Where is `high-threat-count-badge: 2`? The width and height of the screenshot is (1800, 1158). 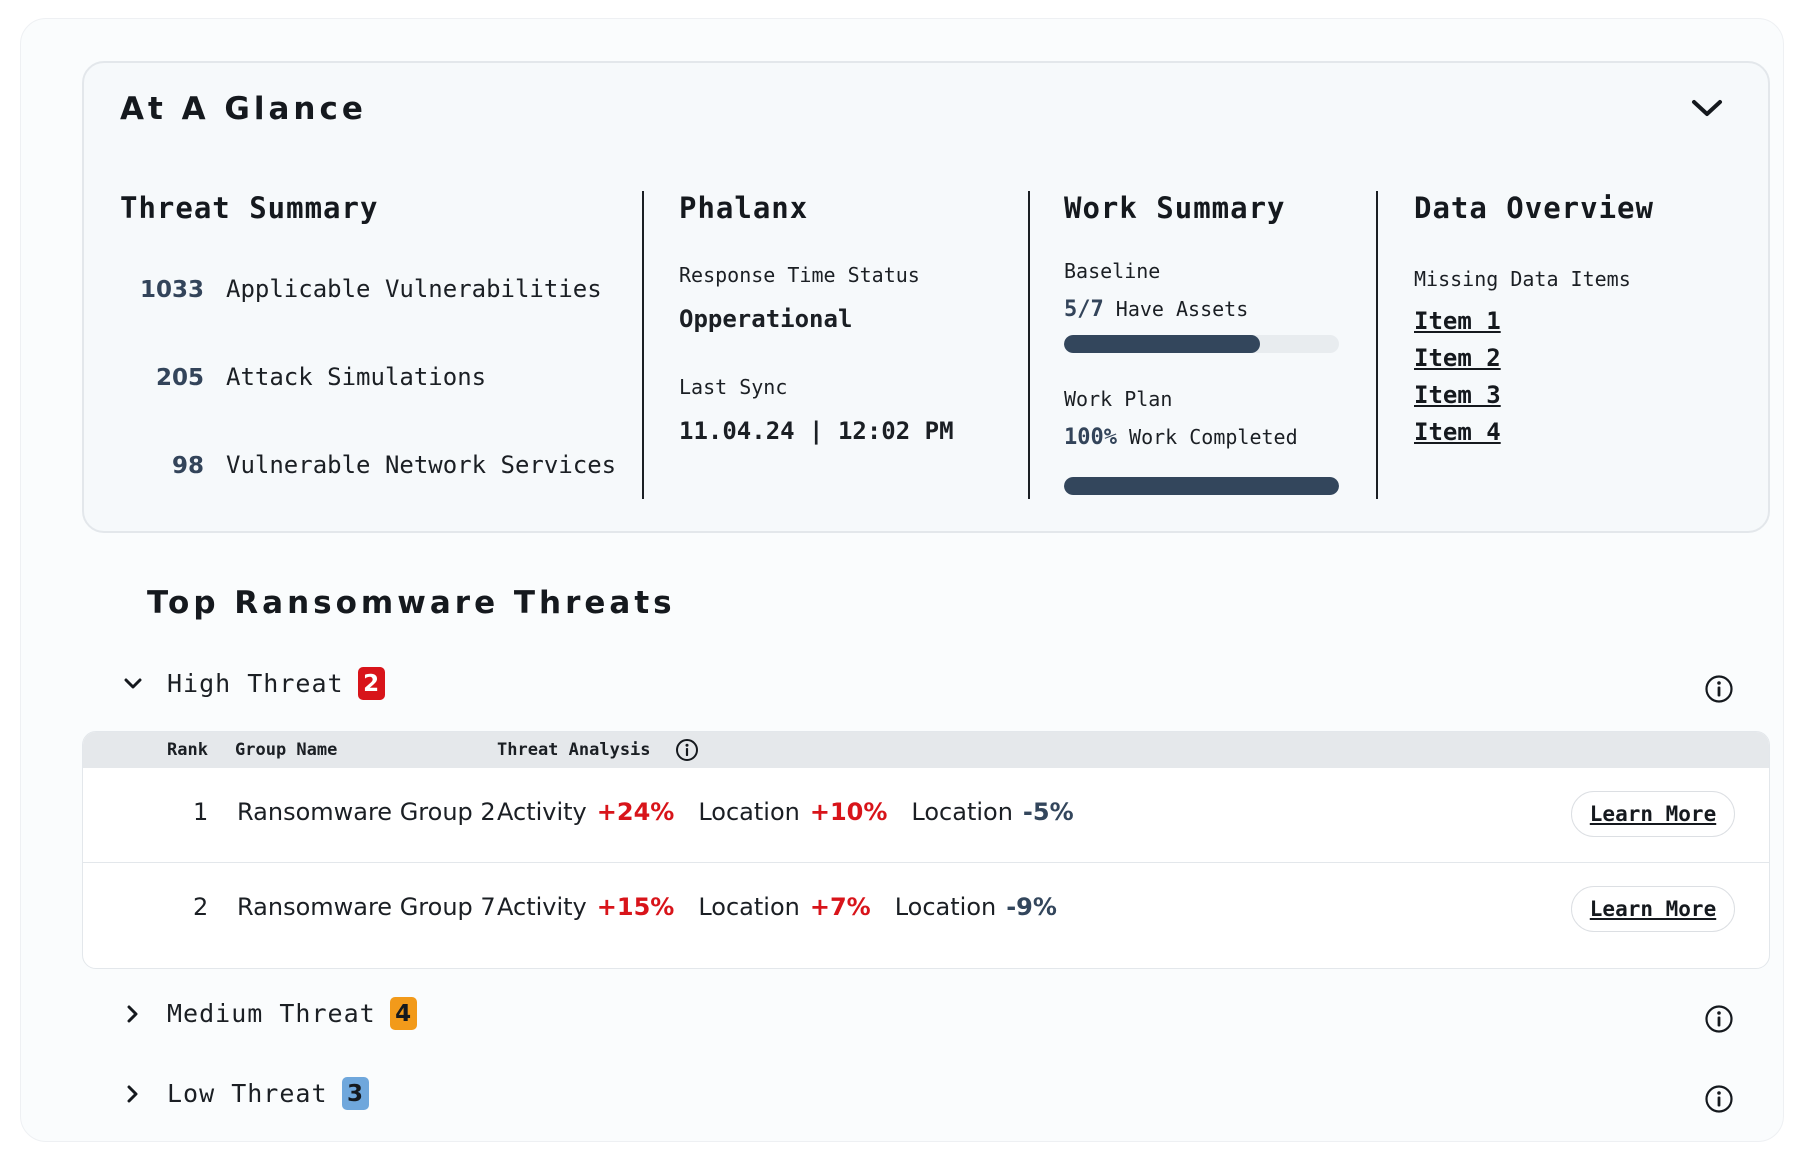
high-threat-count-badge: 2 is located at coordinates (371, 683).